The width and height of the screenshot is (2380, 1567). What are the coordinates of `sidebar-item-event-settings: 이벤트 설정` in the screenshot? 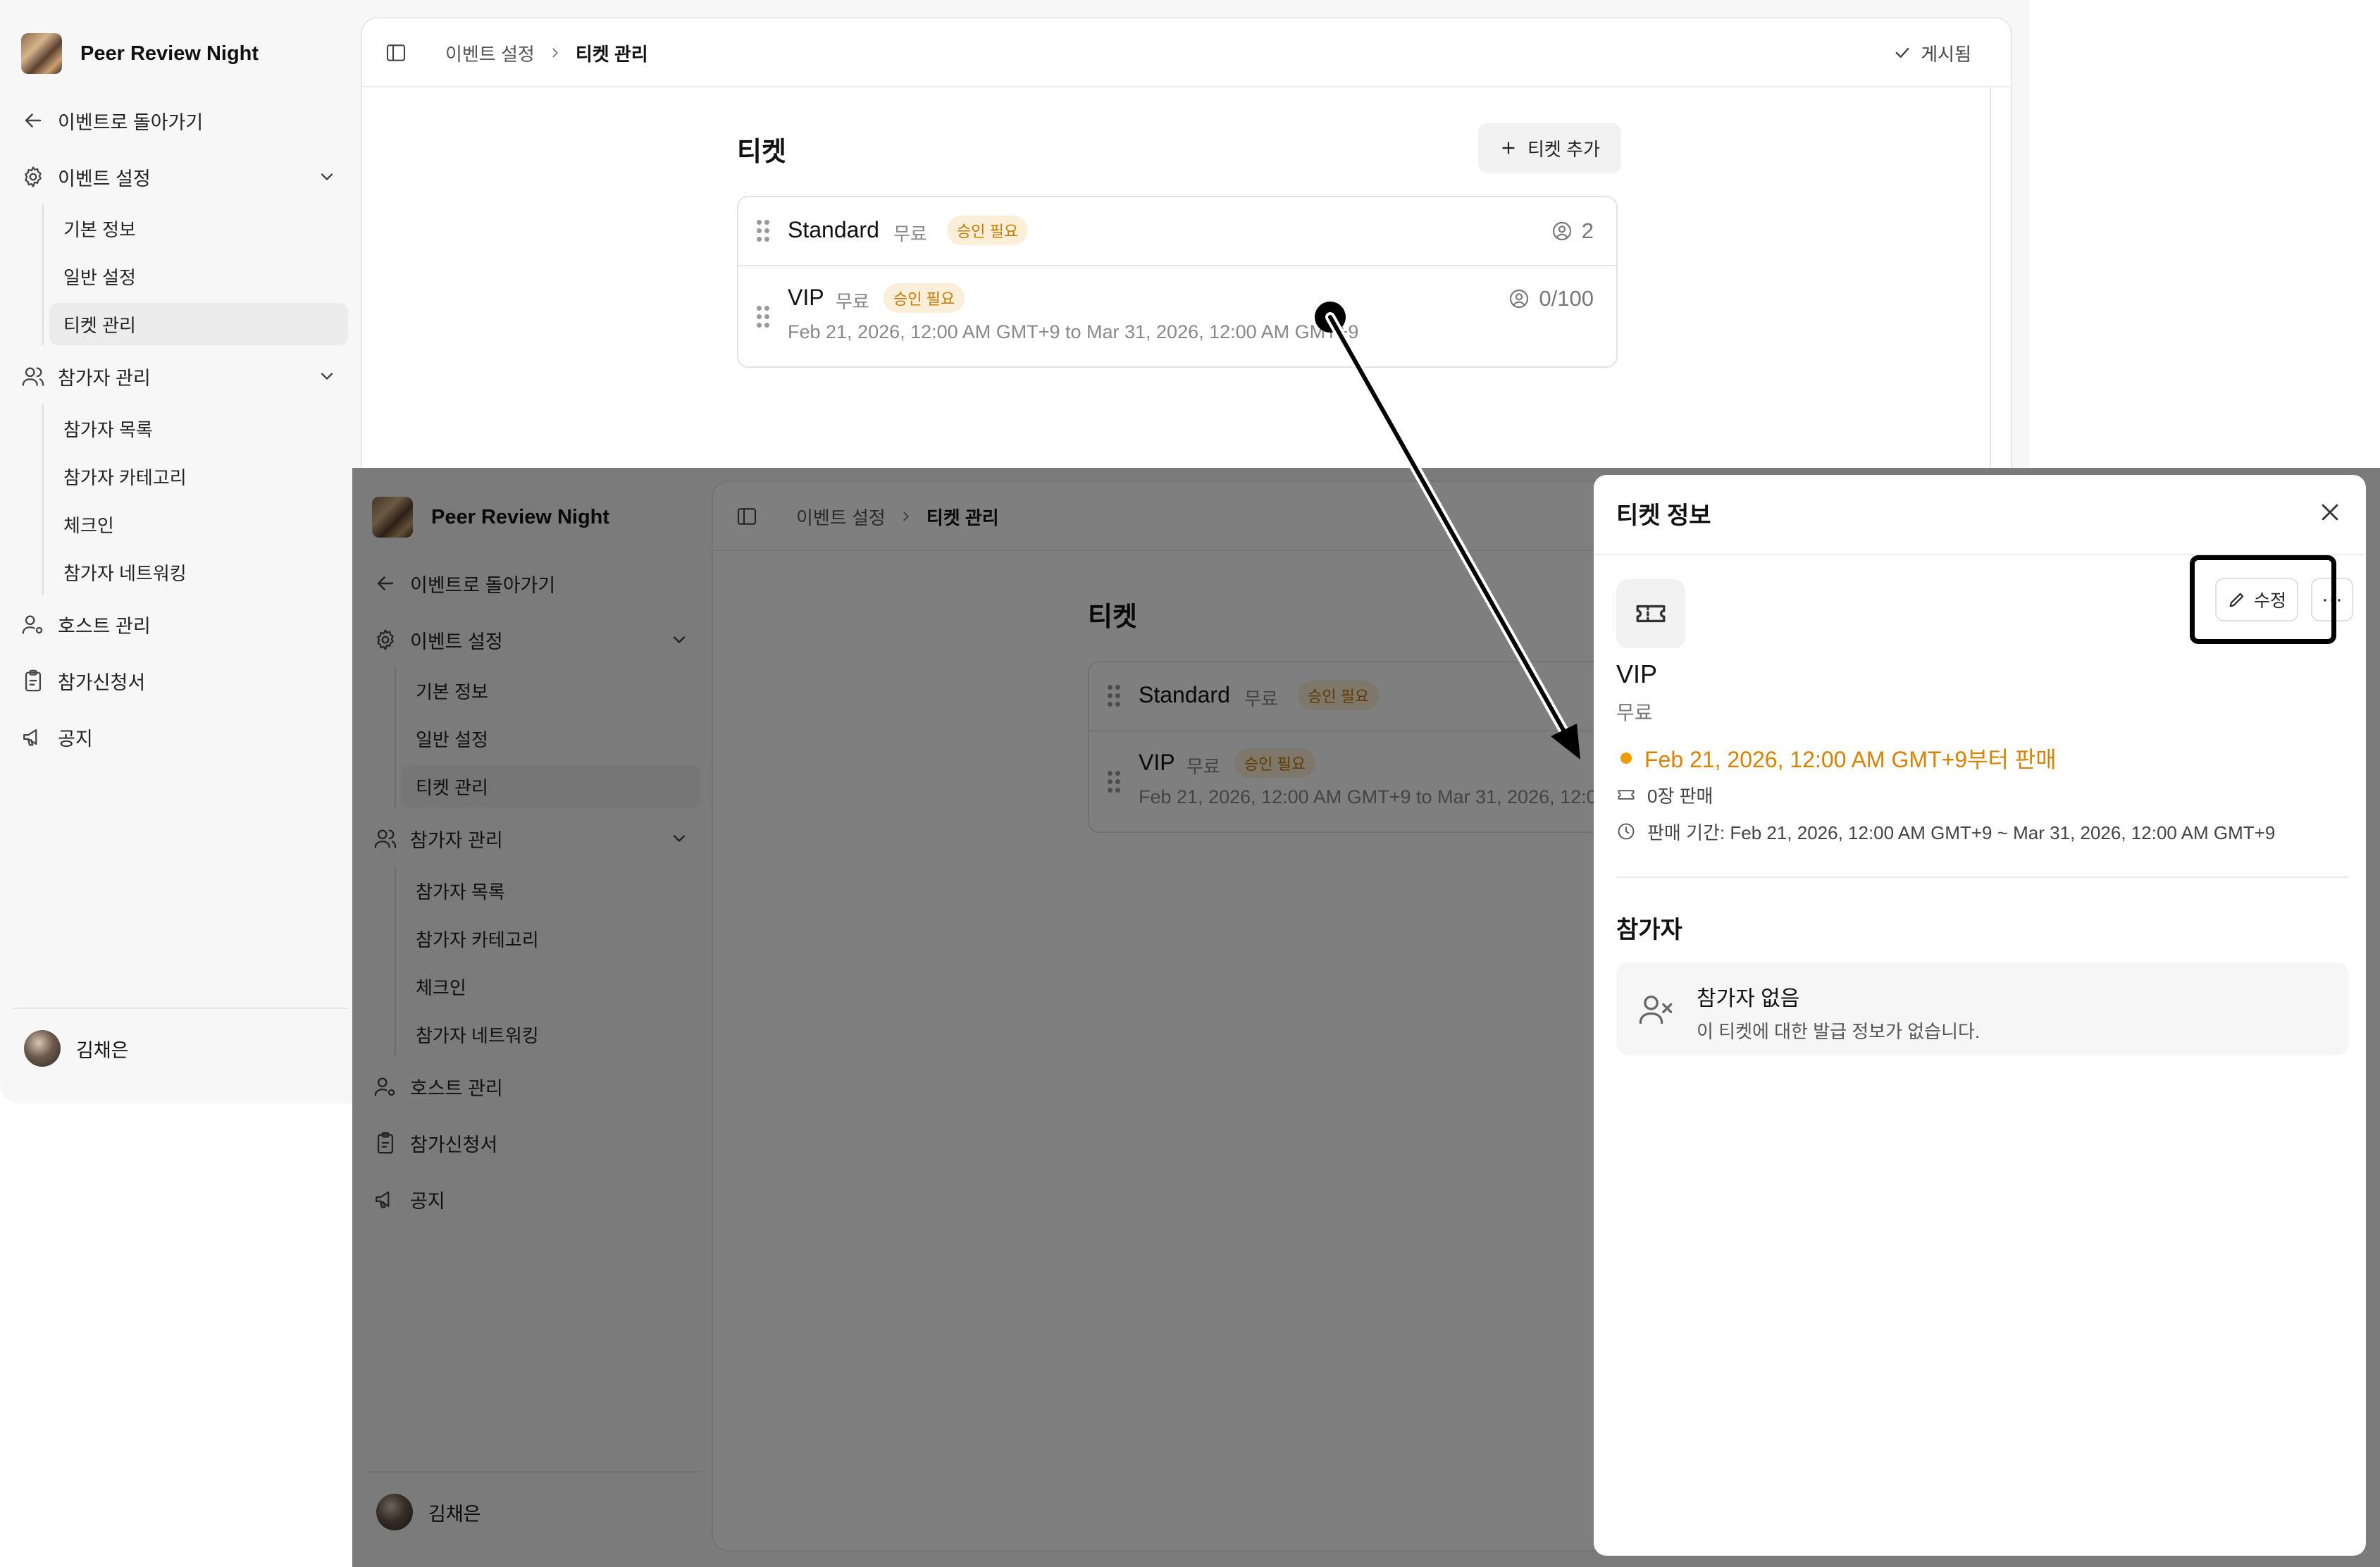 It's located at (187, 176).